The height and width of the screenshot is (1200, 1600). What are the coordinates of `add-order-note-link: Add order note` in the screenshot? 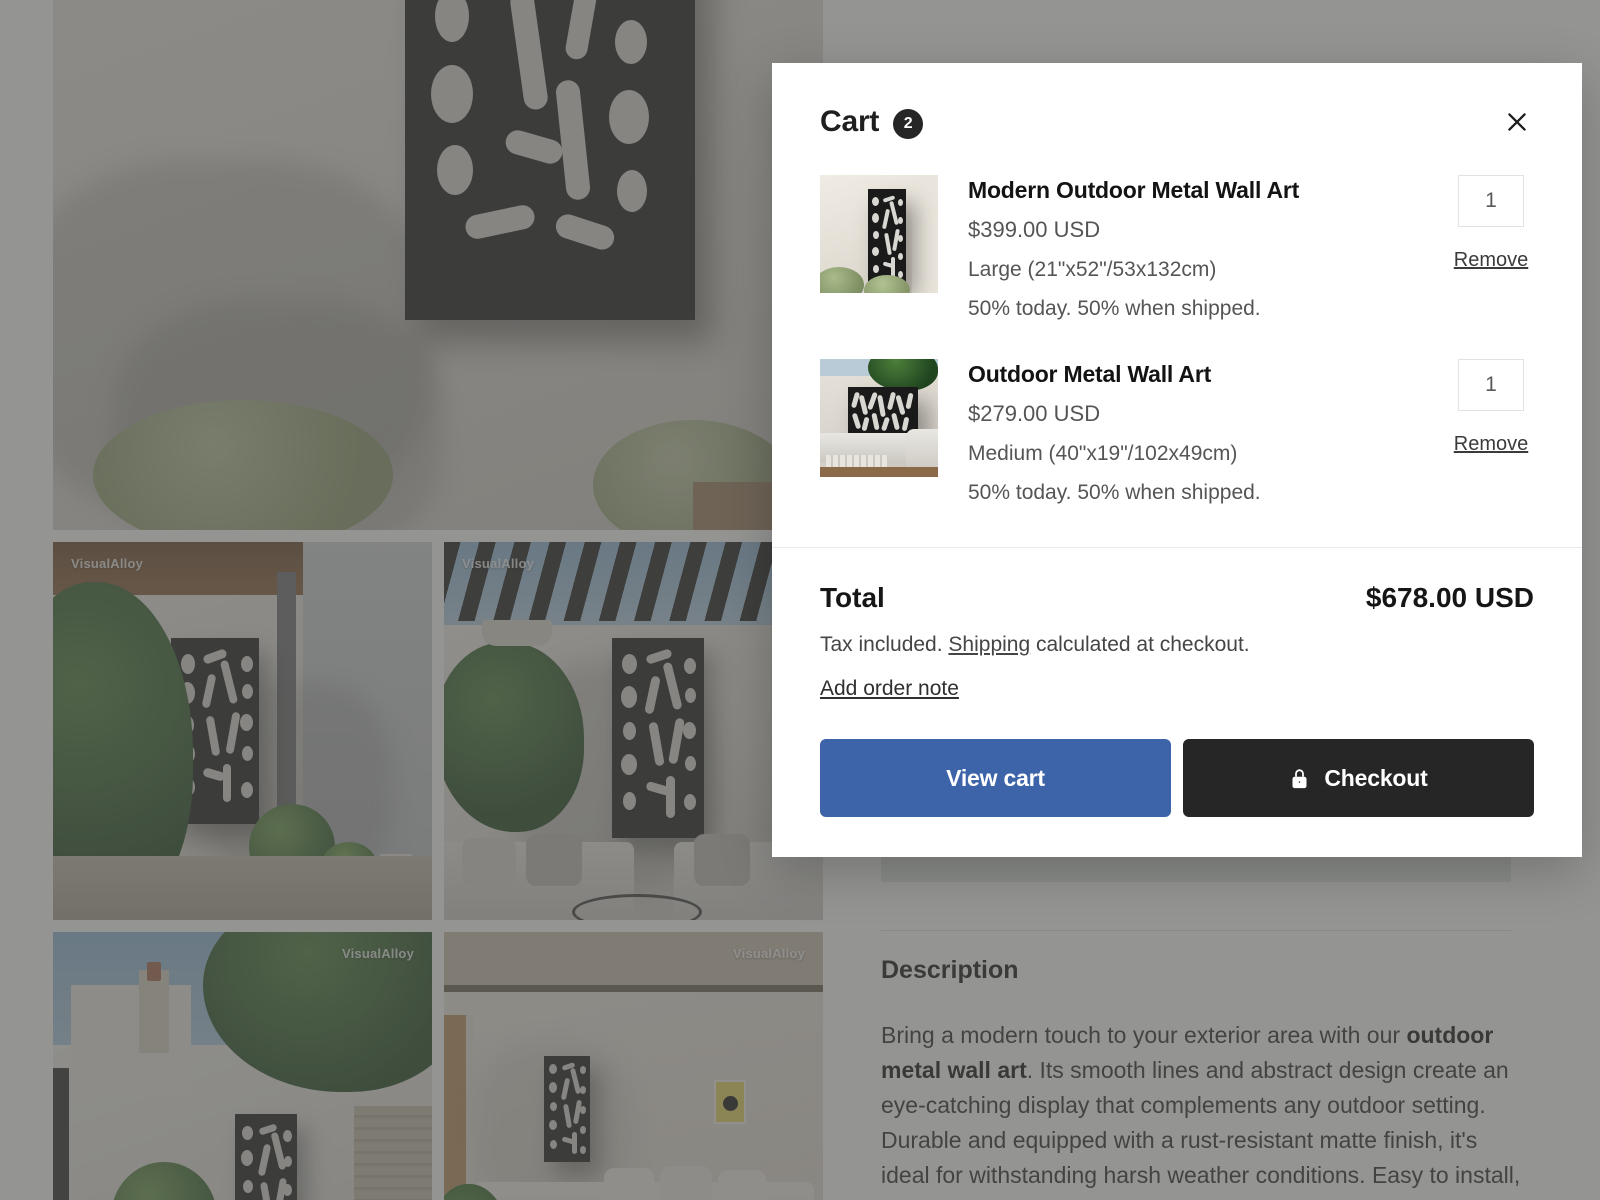 It's located at (889, 689).